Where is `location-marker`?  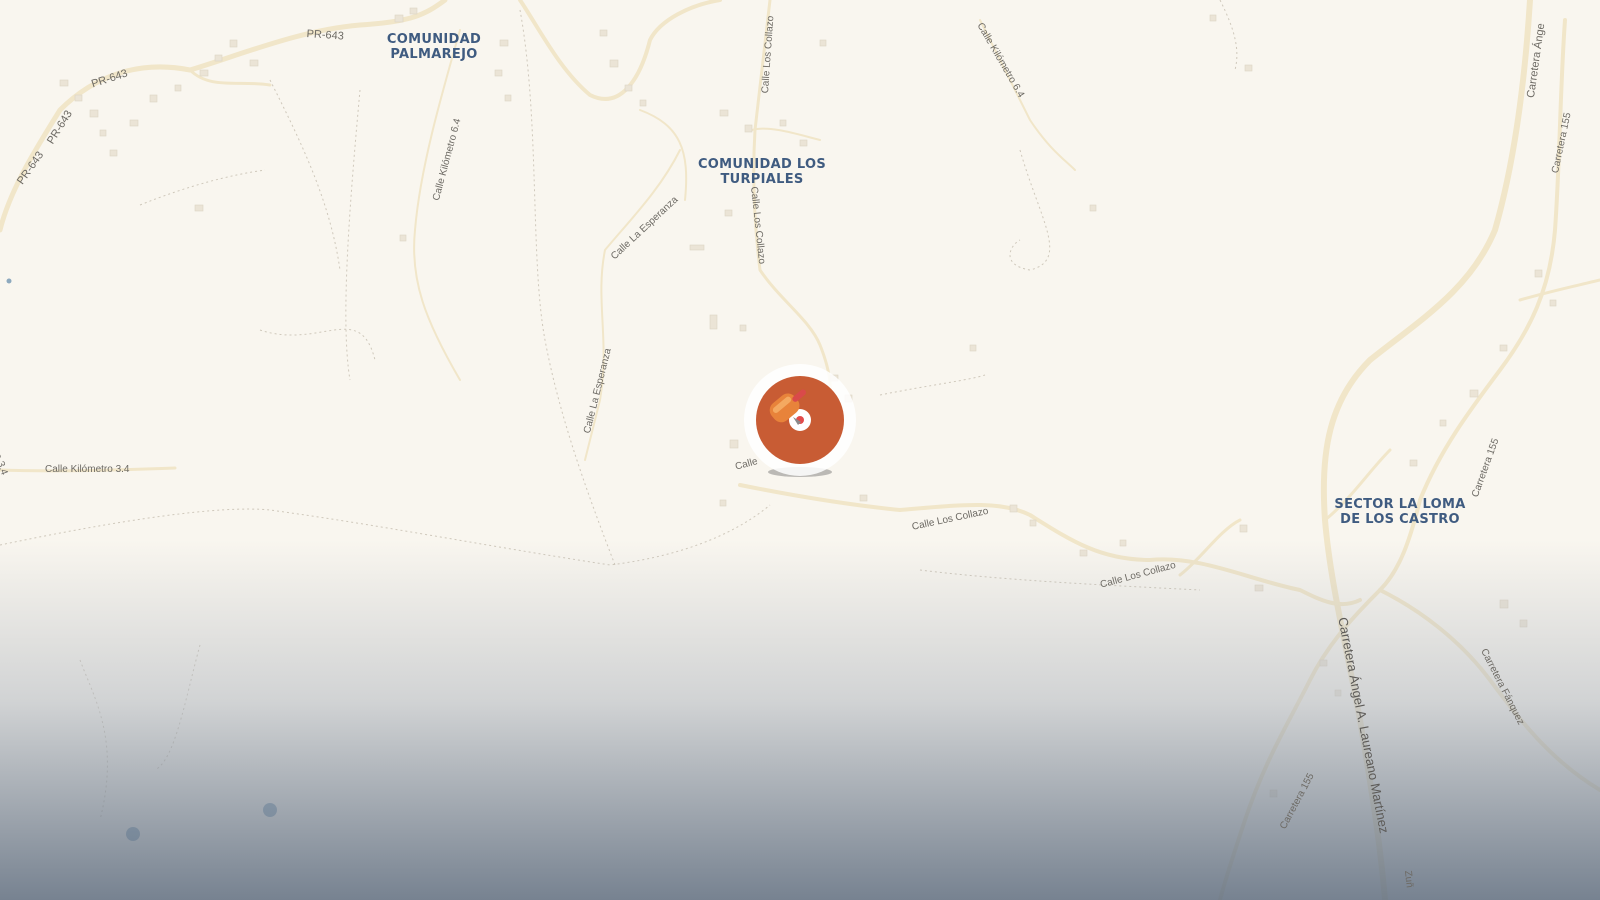 location-marker is located at coordinates (800, 420).